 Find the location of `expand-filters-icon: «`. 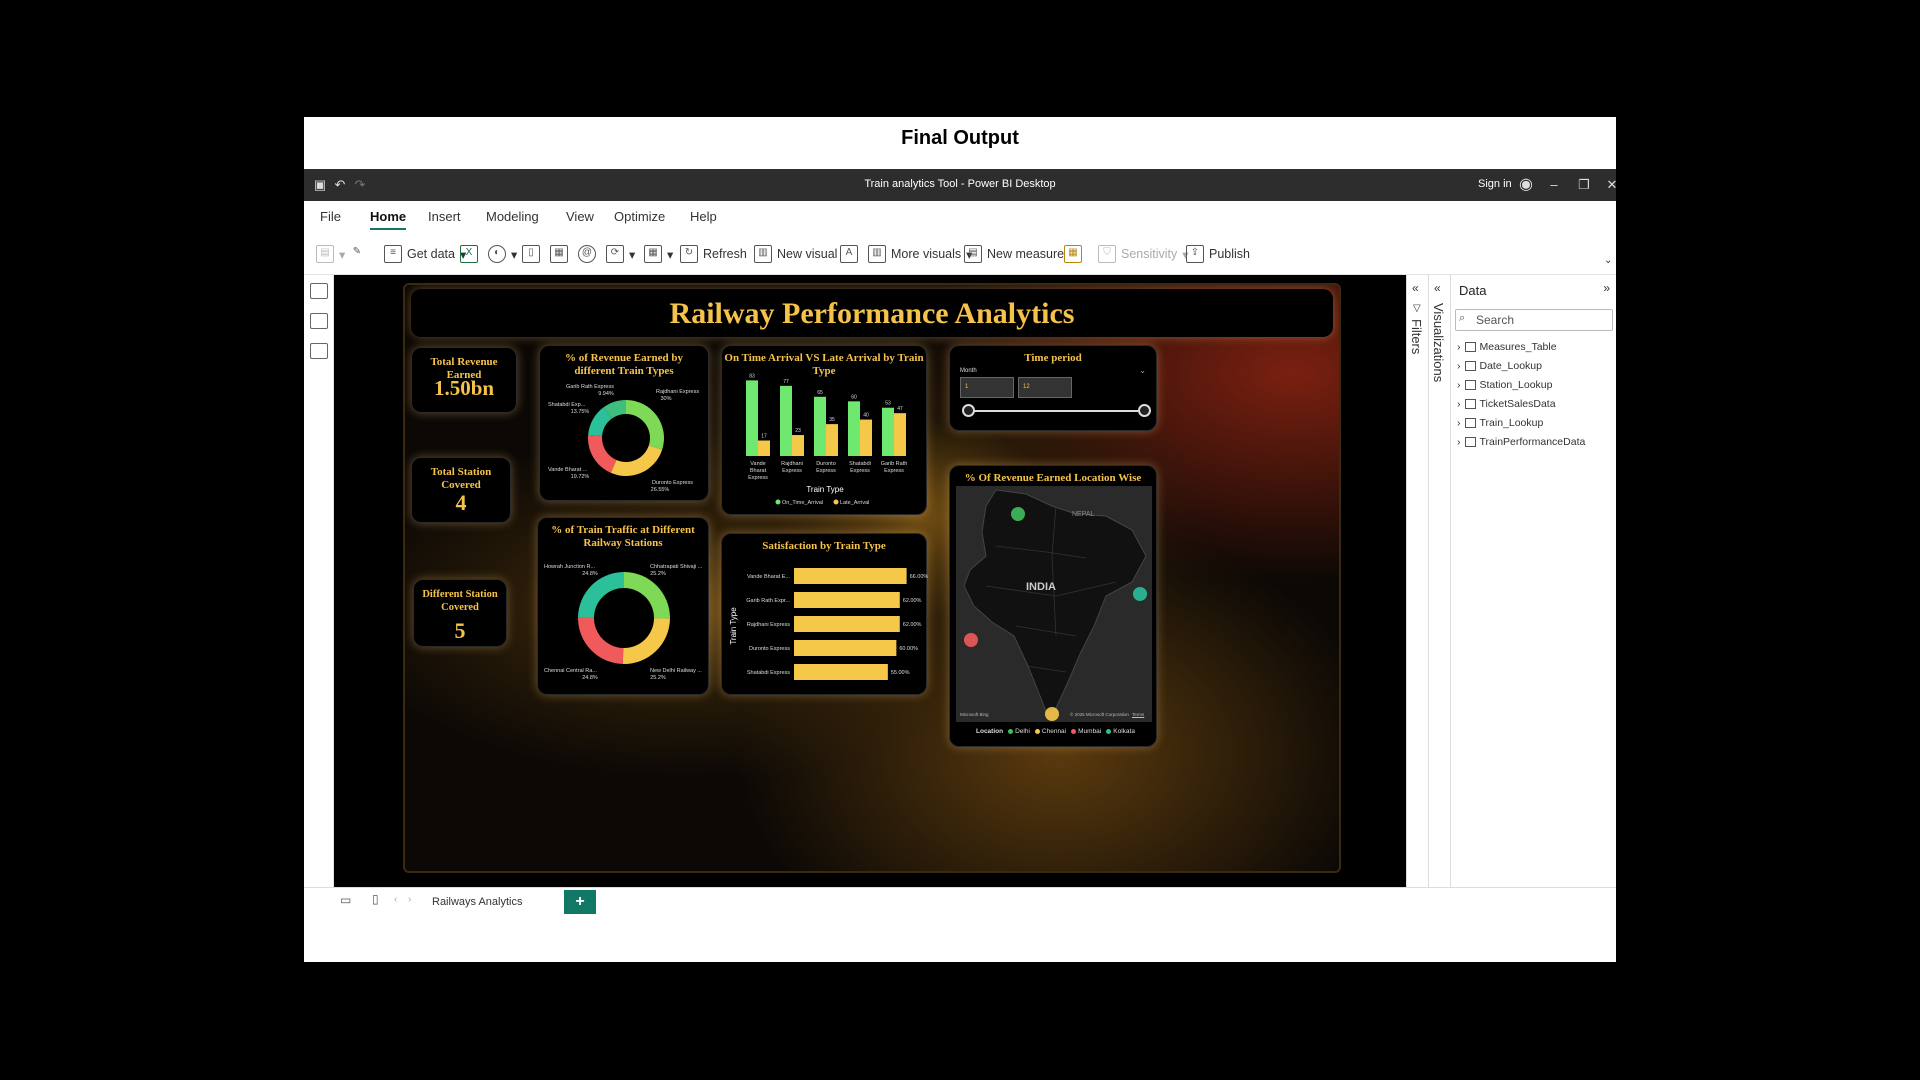

expand-filters-icon: « is located at coordinates (1415, 288).